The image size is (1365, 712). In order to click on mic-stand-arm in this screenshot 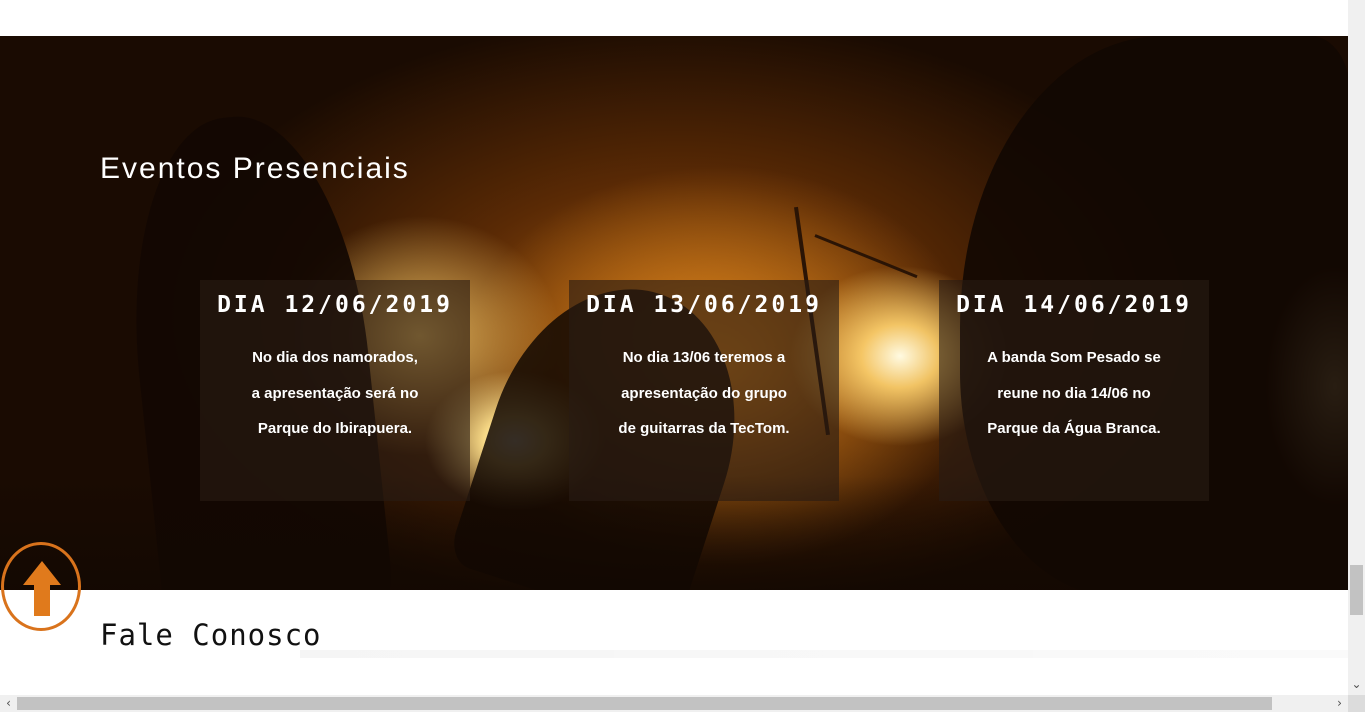, I will do `click(866, 256)`.